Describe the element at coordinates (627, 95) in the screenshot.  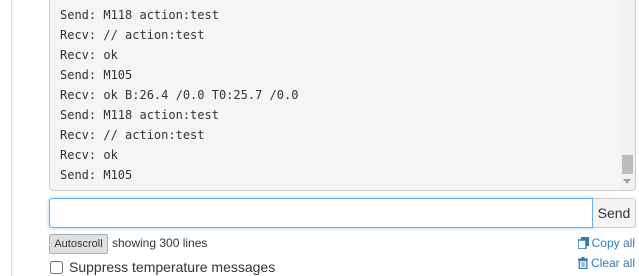
I see `terminal-scrollbar` at that location.